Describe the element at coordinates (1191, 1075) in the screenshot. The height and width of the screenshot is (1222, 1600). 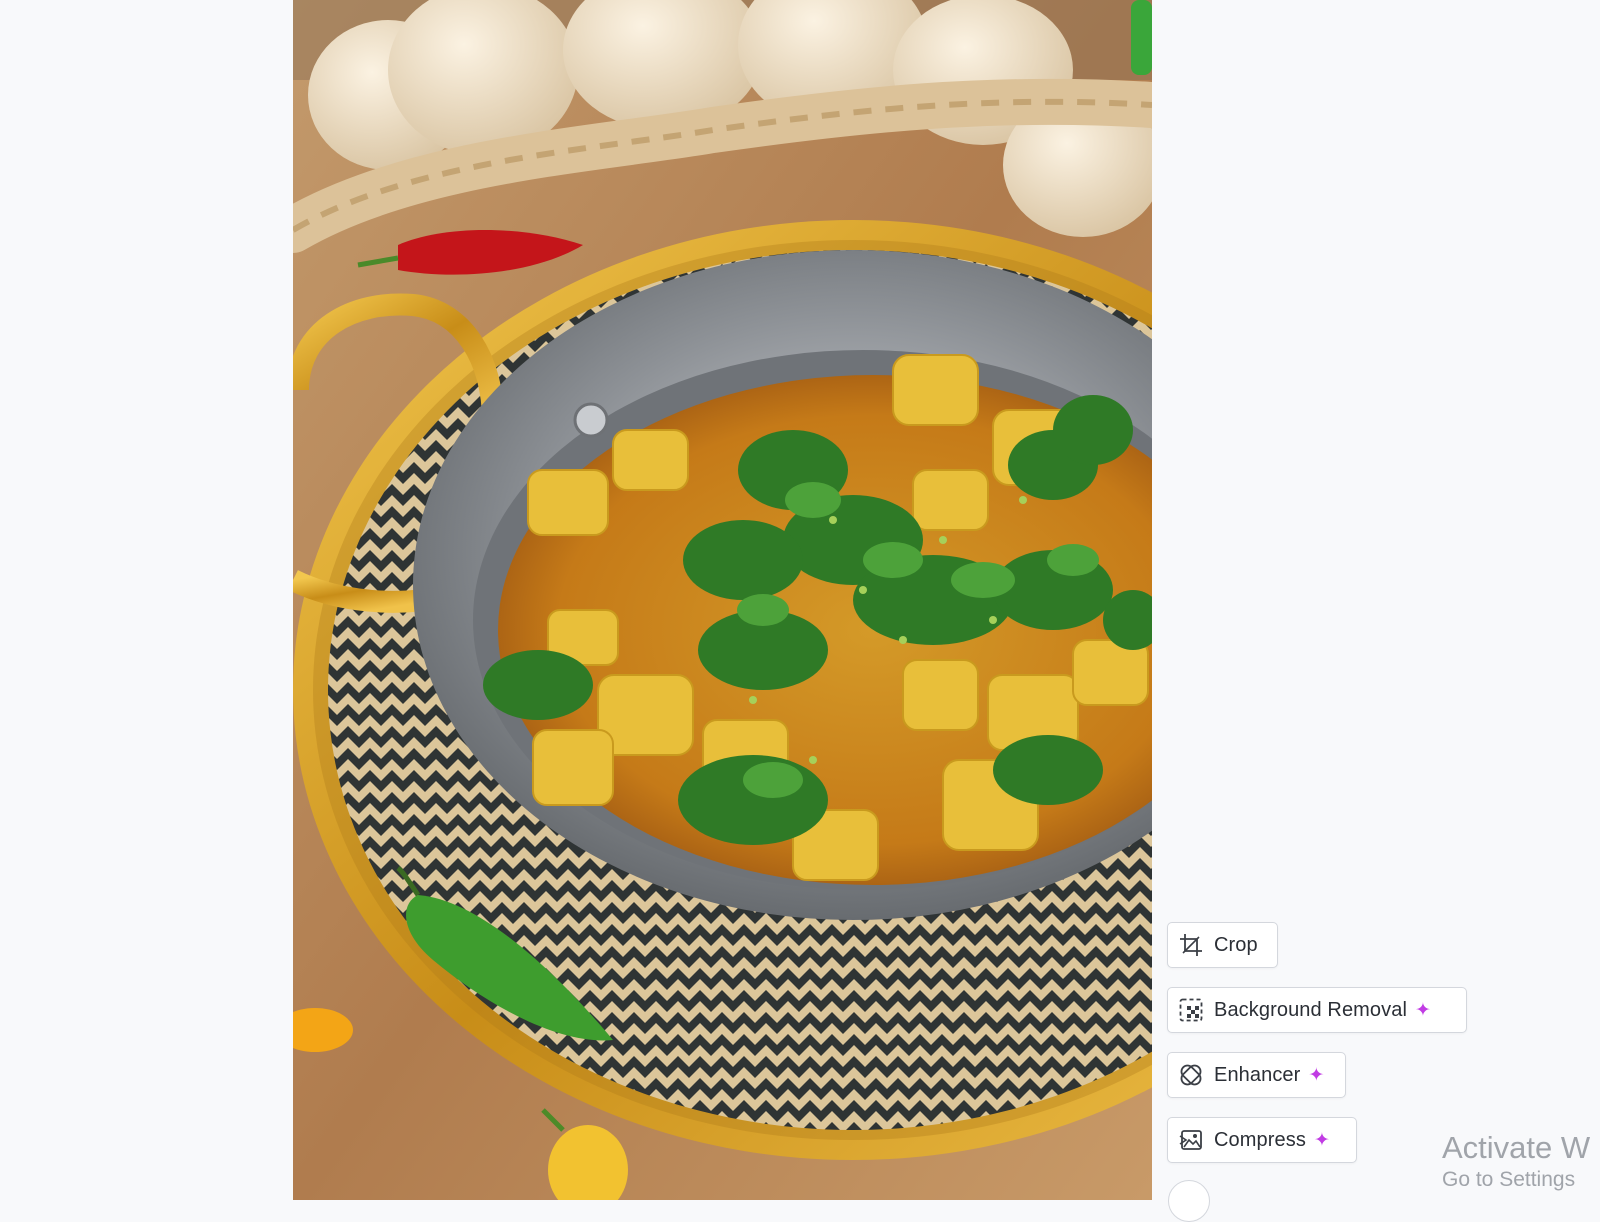
I see `enhancer-icon` at that location.